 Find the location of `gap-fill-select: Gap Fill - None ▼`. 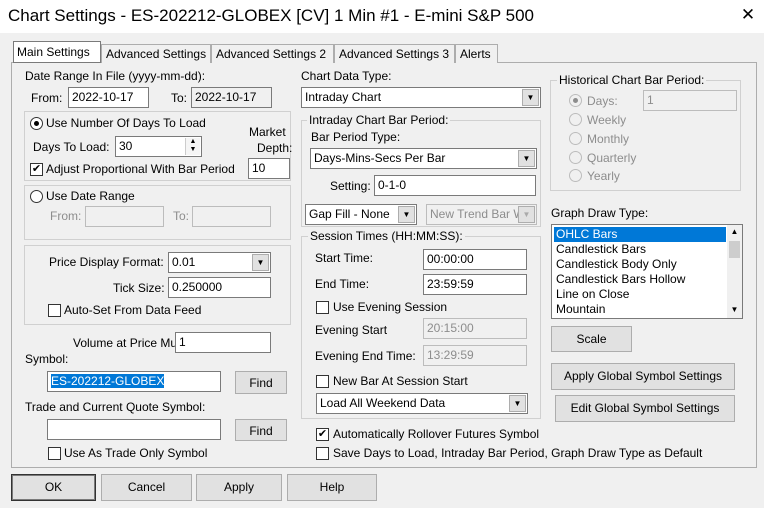

gap-fill-select: Gap Fill - None ▼ is located at coordinates (361, 214).